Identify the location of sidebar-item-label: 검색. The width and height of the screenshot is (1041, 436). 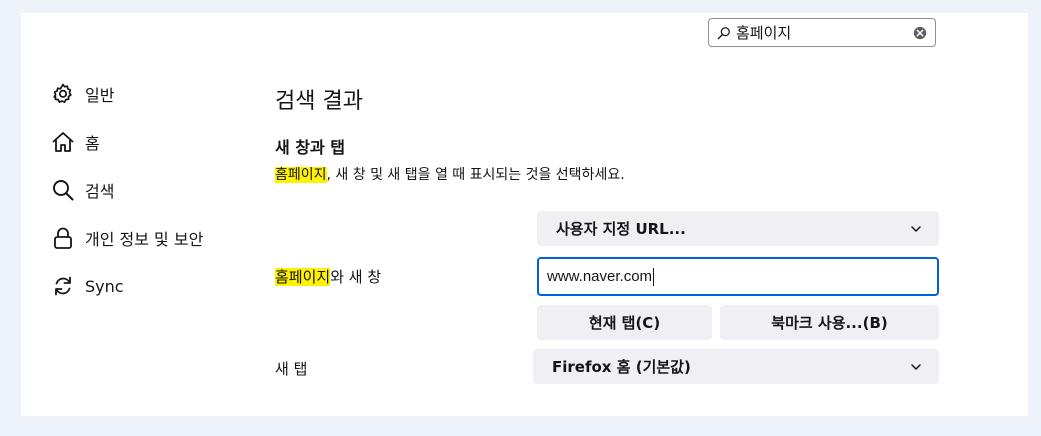
(100, 191).